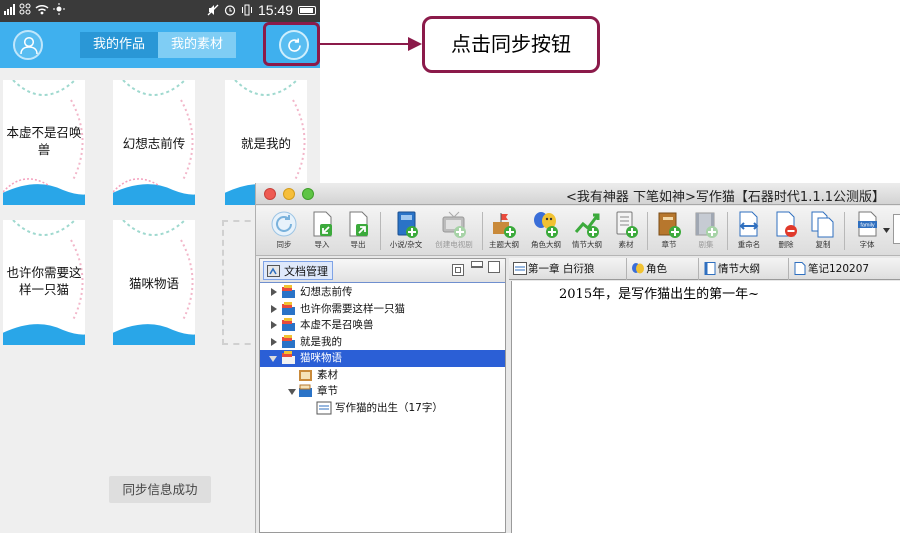 The image size is (900, 533). I want to click on character-outline-icon, so click(546, 225).